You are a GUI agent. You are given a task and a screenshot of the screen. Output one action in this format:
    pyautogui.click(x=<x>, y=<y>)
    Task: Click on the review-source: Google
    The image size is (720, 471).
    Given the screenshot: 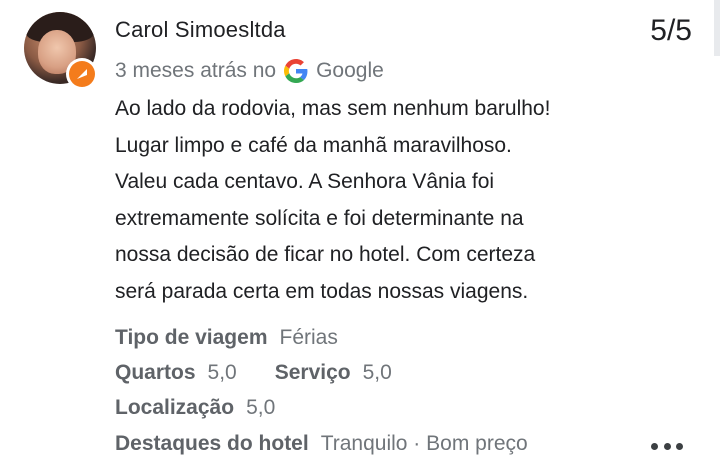 What is the action you would take?
    pyautogui.click(x=350, y=70)
    